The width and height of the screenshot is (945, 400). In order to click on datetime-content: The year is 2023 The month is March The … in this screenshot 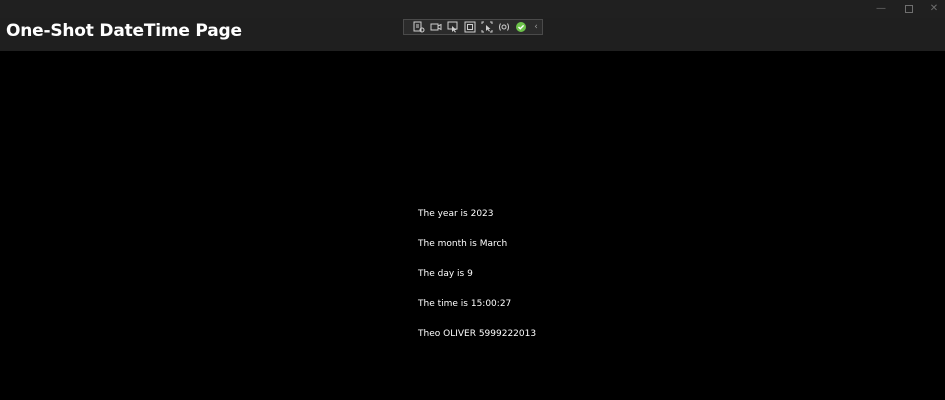, I will do `click(477, 283)`.